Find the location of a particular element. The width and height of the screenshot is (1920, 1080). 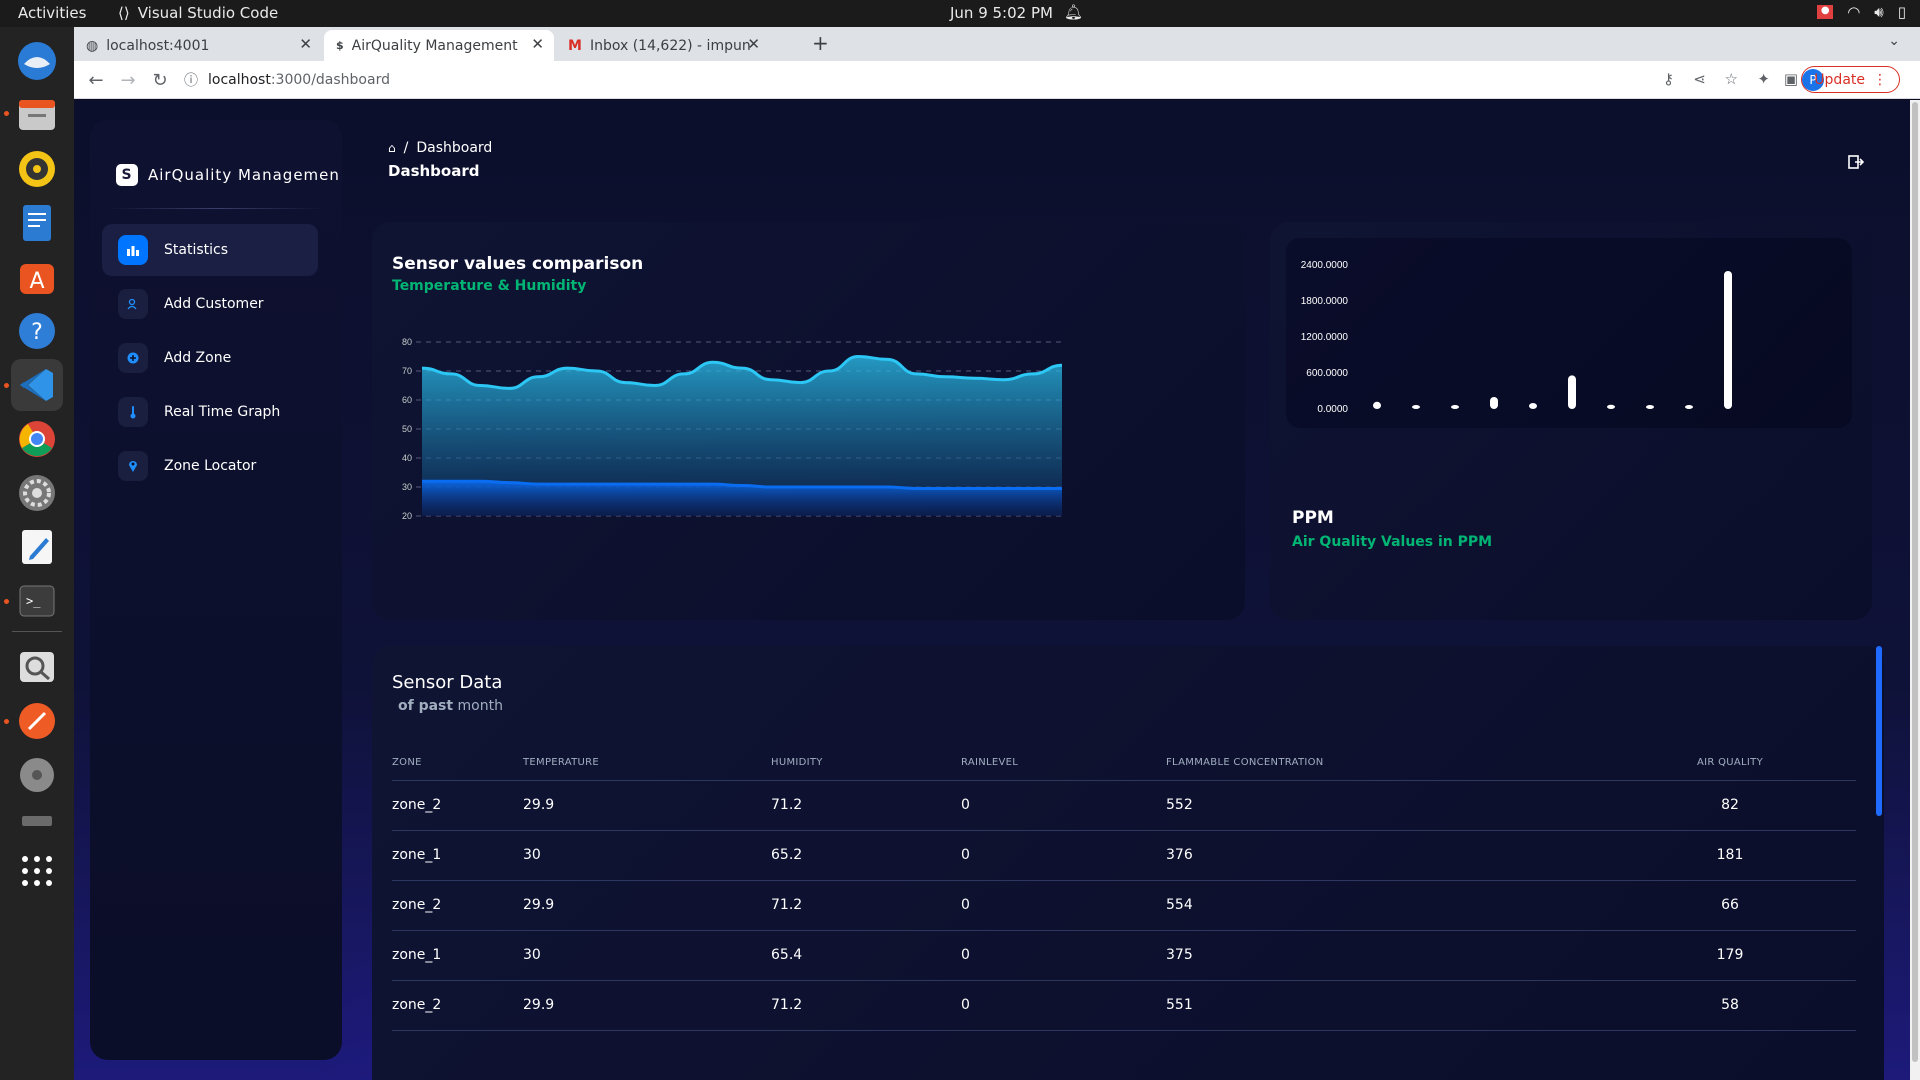

breadcrumb: ⌂ / Dashboard is located at coordinates (440, 148).